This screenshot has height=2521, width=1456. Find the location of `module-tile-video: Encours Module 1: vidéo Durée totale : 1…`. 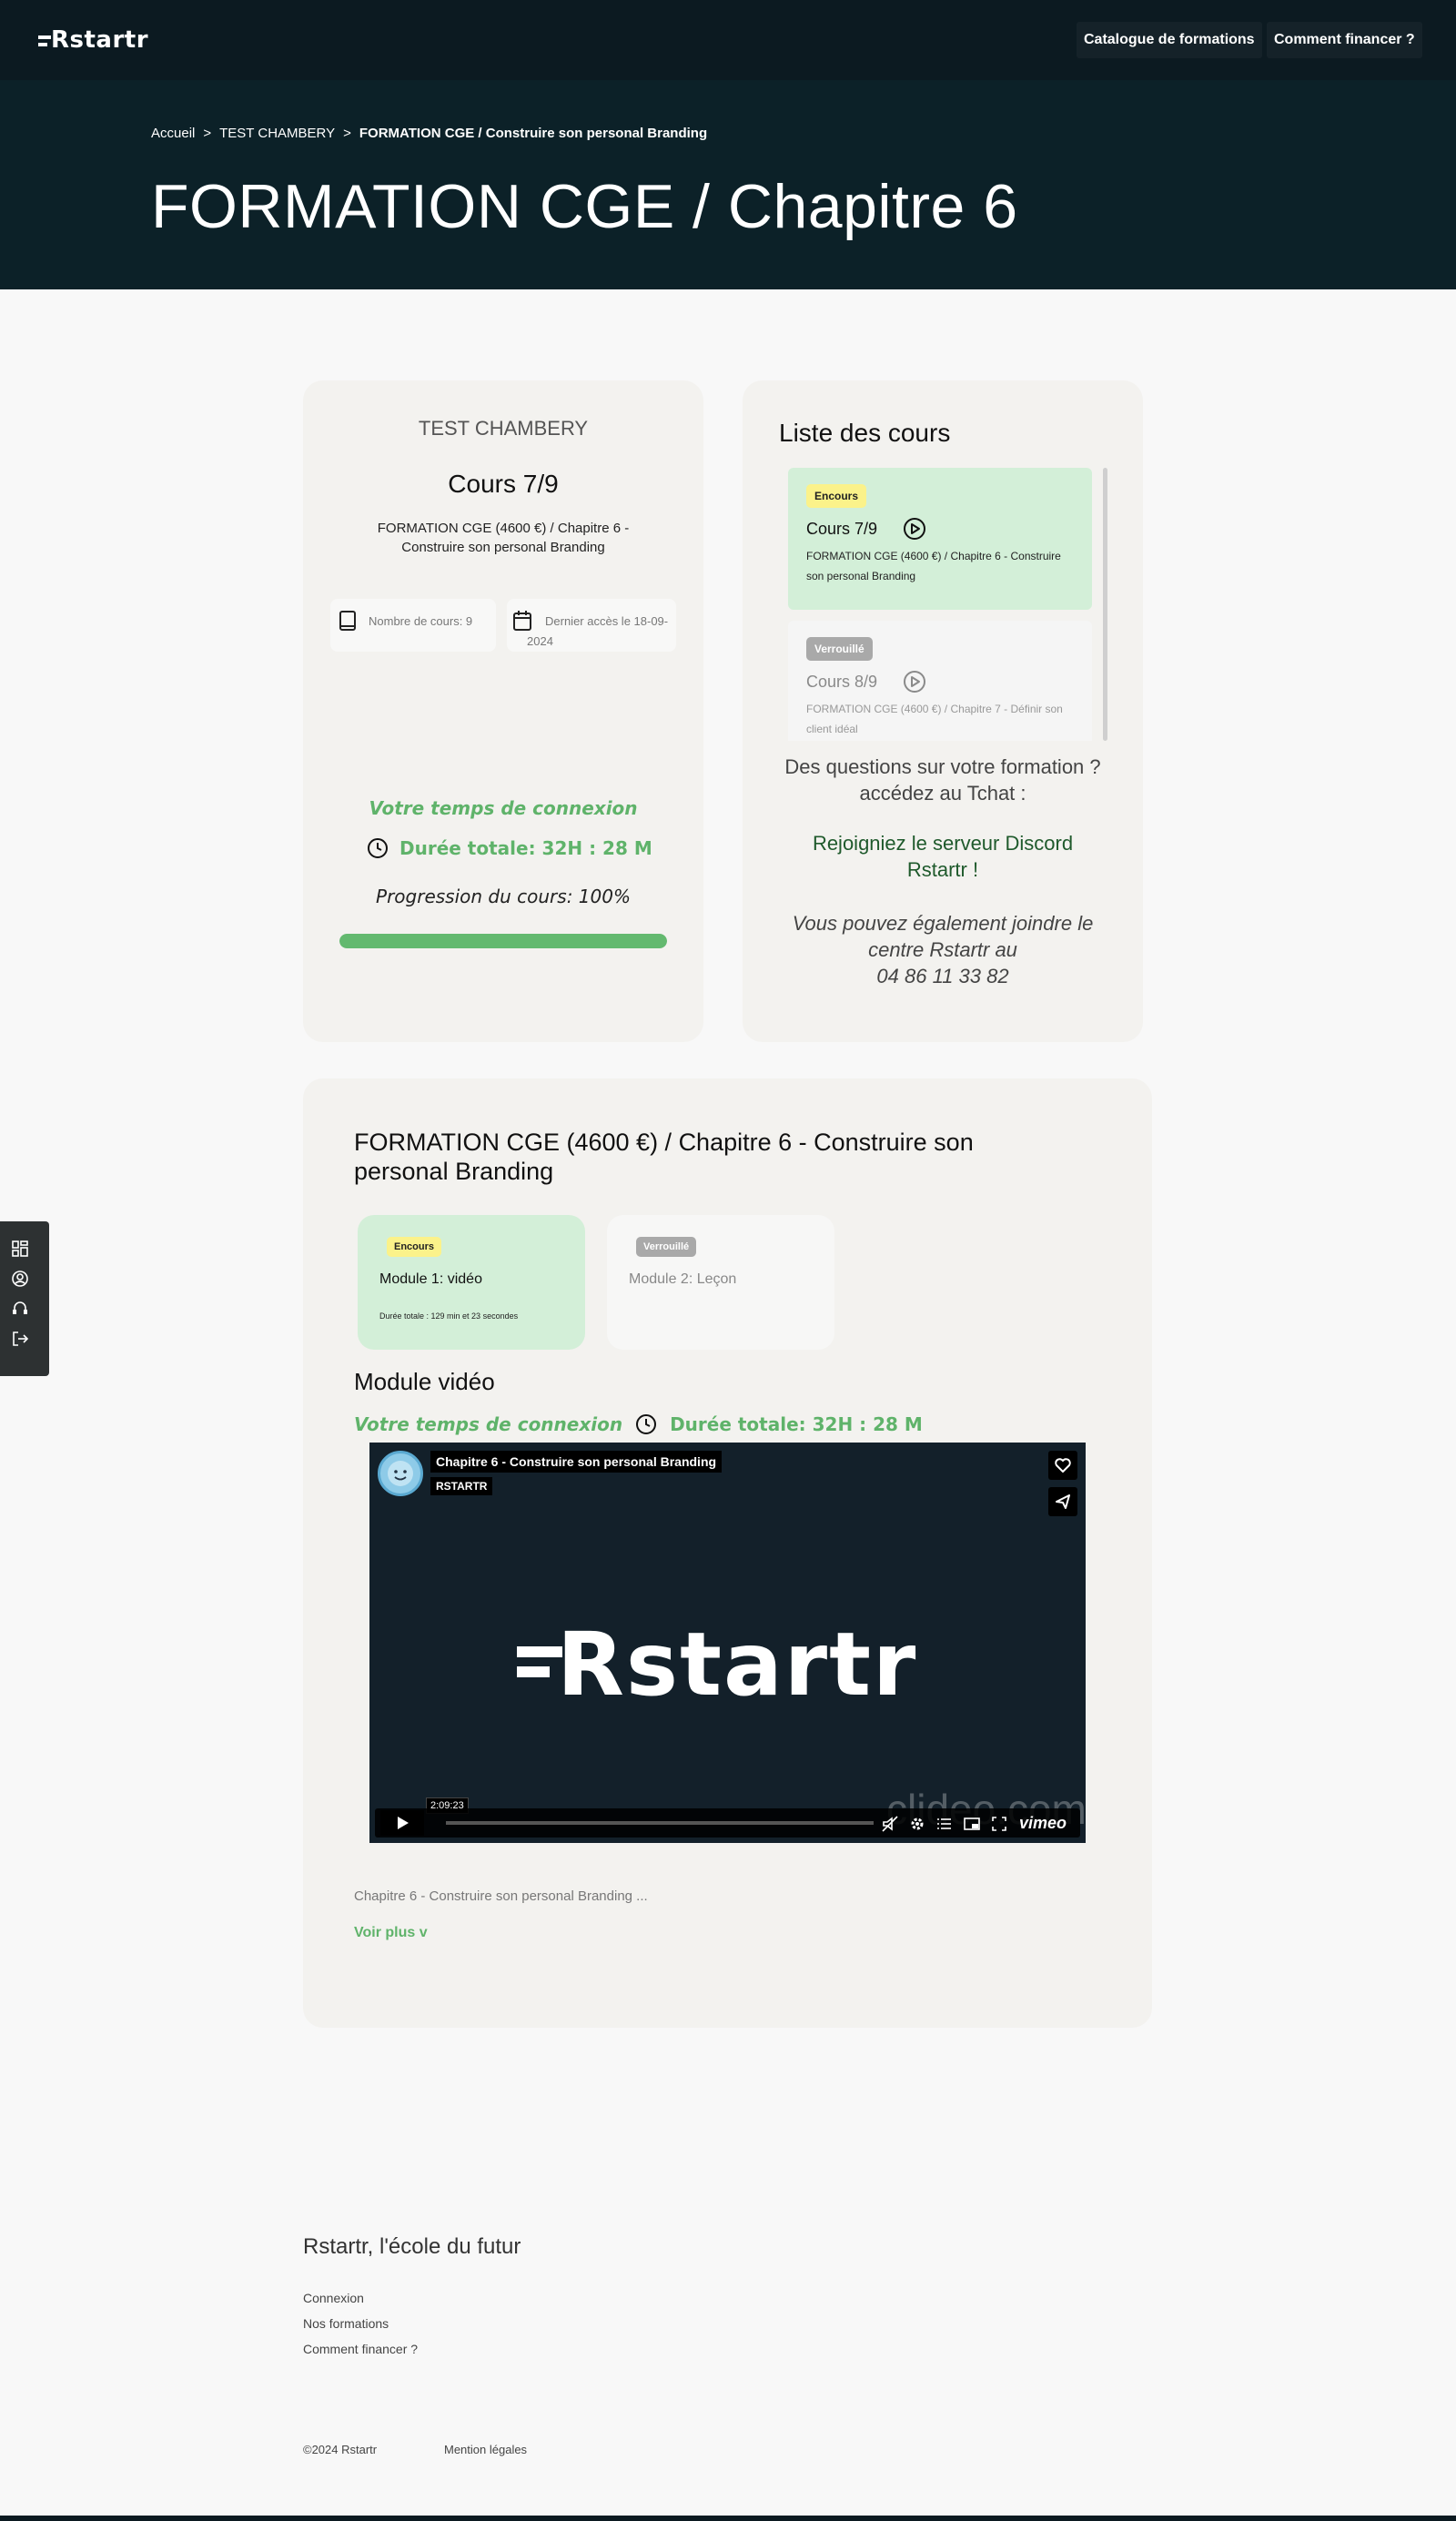

module-tile-video: Encours Module 1: vidéo Durée totale : 1… is located at coordinates (472, 1283).